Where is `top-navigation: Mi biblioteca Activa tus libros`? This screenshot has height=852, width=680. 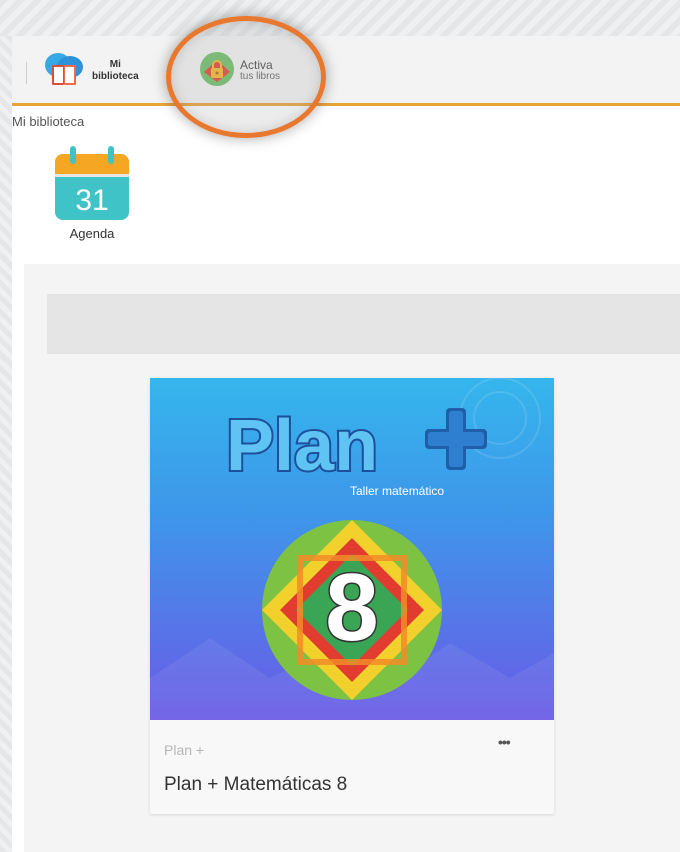 top-navigation: Mi biblioteca Activa tus libros is located at coordinates (346, 71).